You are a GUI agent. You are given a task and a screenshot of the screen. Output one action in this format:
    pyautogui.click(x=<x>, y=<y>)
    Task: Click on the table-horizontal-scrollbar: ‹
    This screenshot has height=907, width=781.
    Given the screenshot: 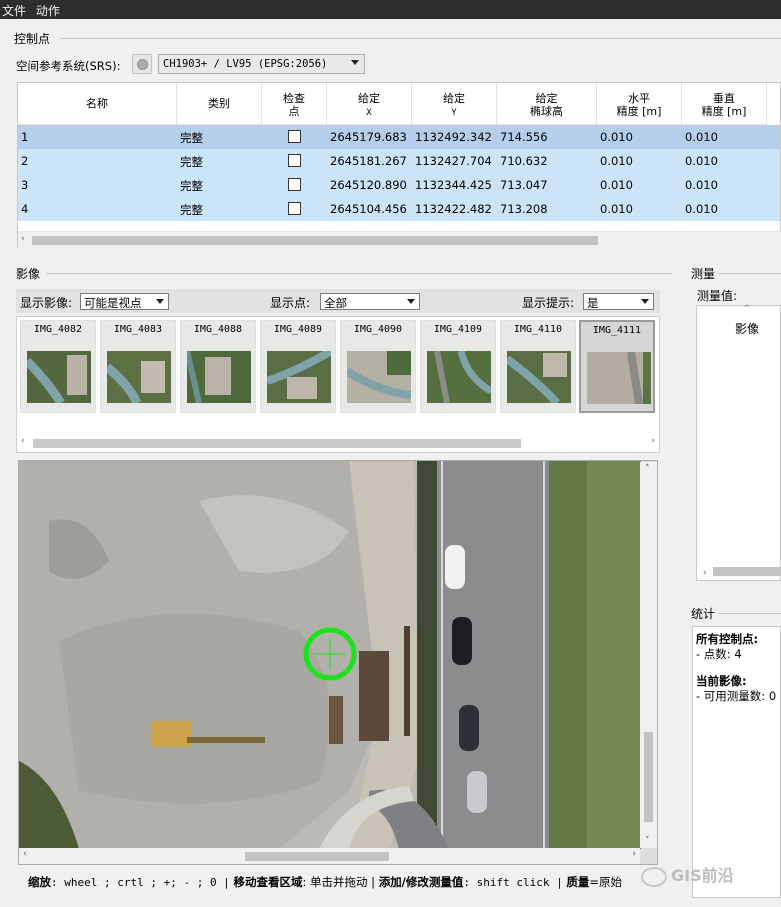 What is the action you would take?
    pyautogui.click(x=399, y=239)
    